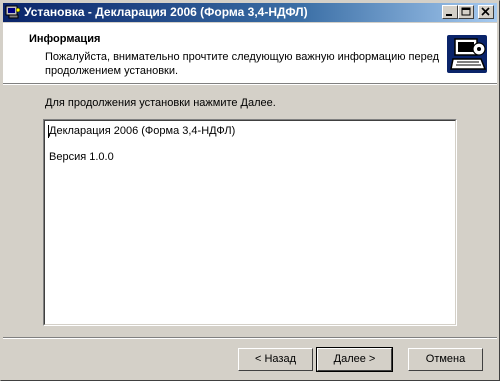 The width and height of the screenshot is (500, 381). What do you see at coordinates (275, 359) in the screenshot?
I see `back-button: < Назад` at bounding box center [275, 359].